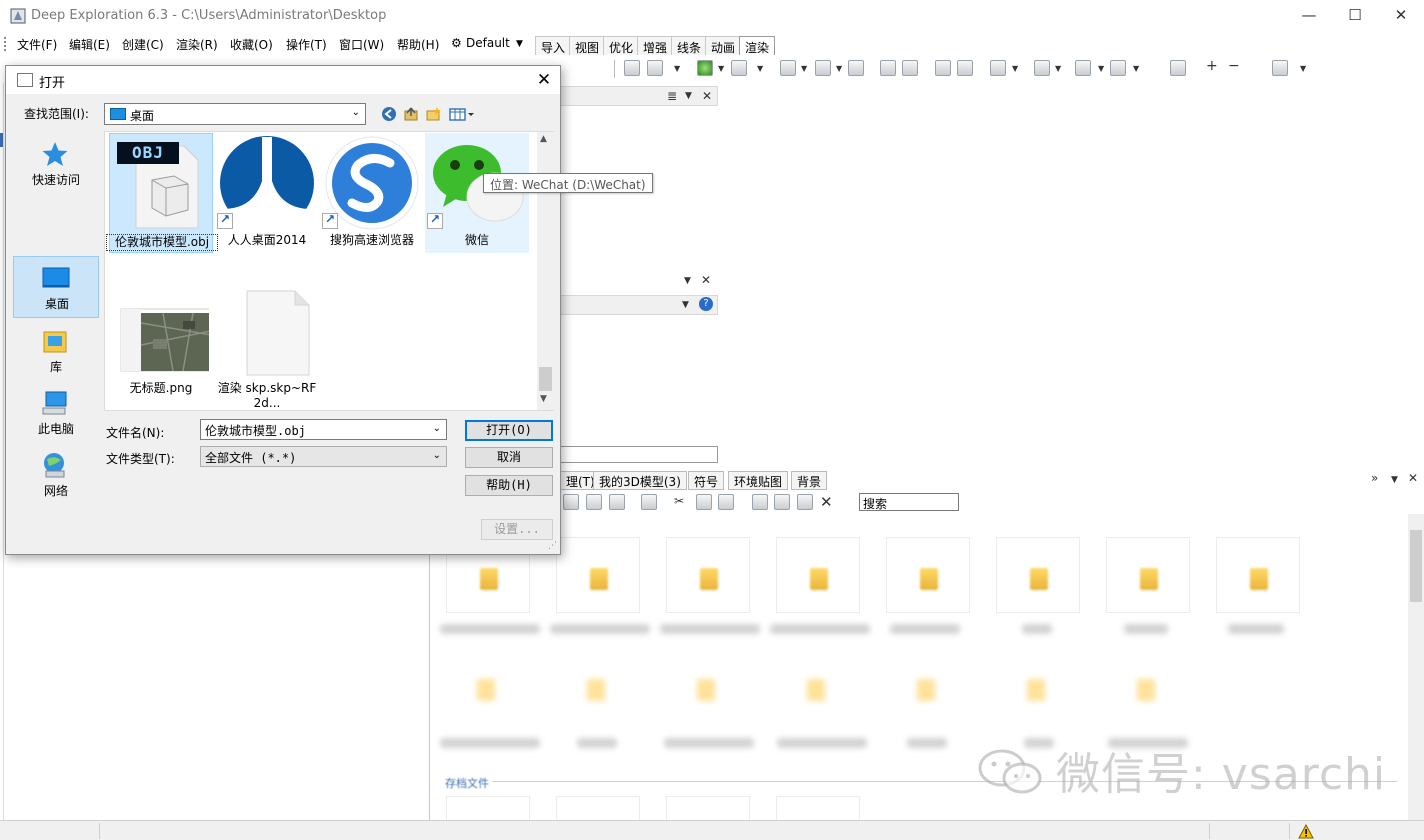 The width and height of the screenshot is (1424, 840). Describe the element at coordinates (509, 430) in the screenshot. I see `open-button: 打开(O)` at that location.